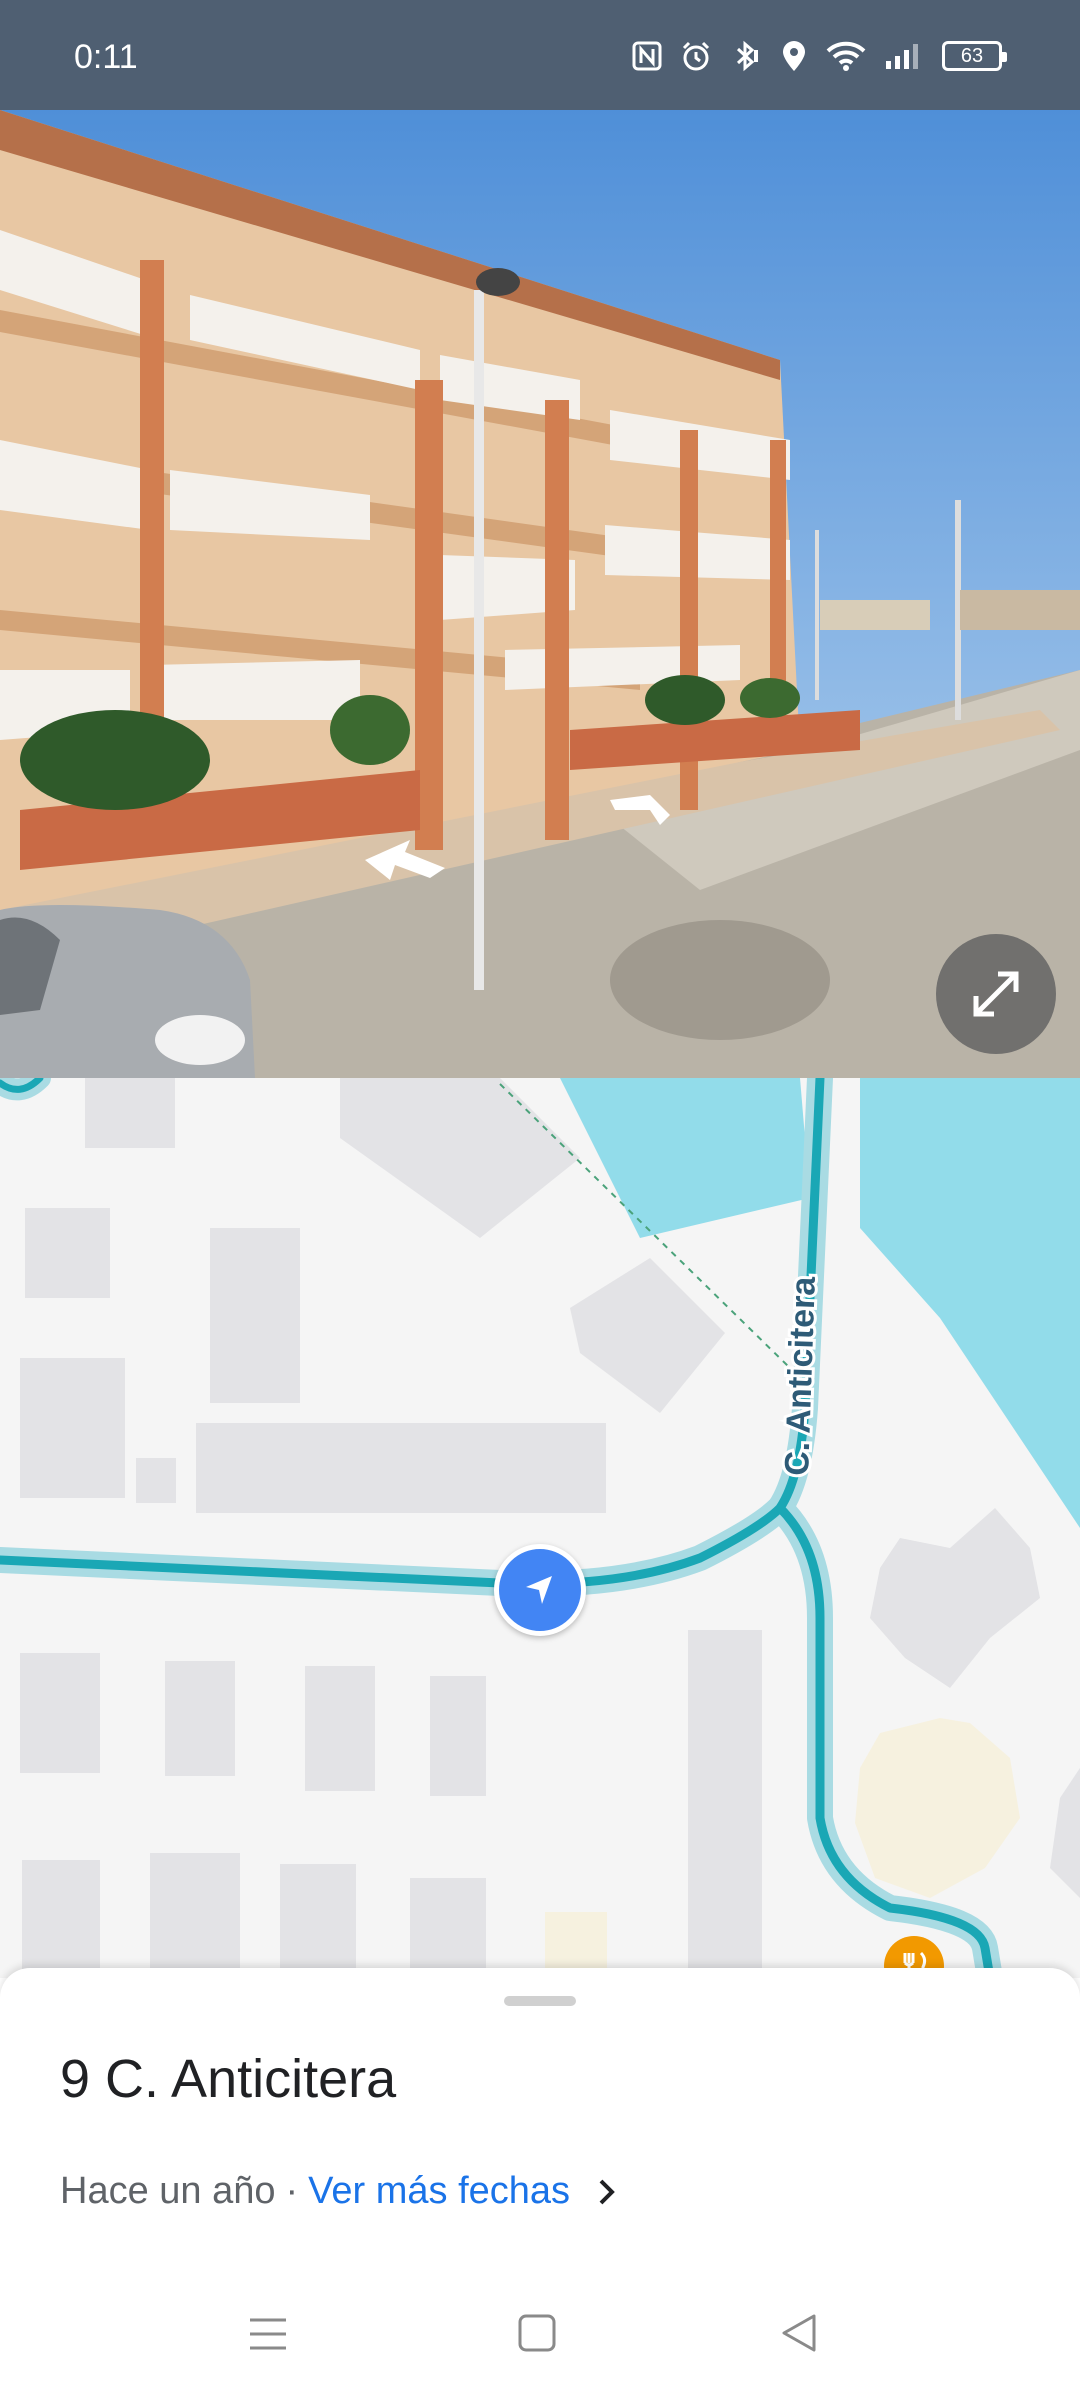 This screenshot has width=1080, height=2400. What do you see at coordinates (540, 55) in the screenshot?
I see `status-bar: 0:11 63` at bounding box center [540, 55].